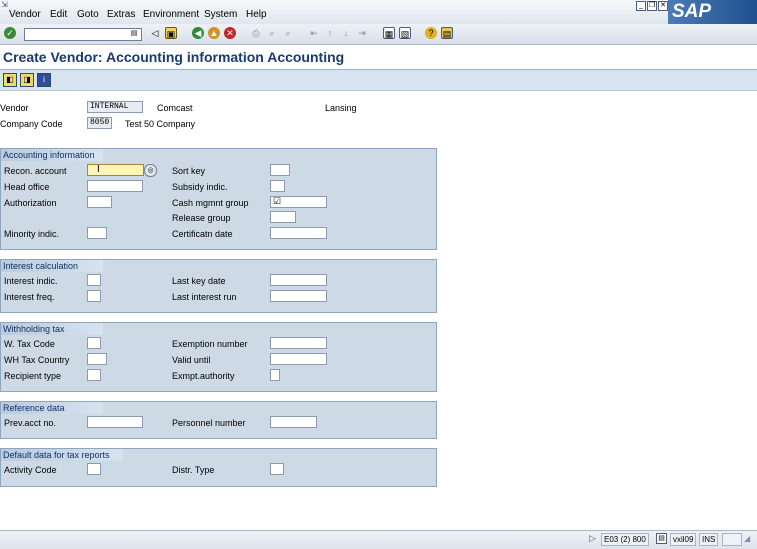 This screenshot has height=549, width=757. Describe the element at coordinates (44, 80) in the screenshot. I see `info-icon: i` at that location.